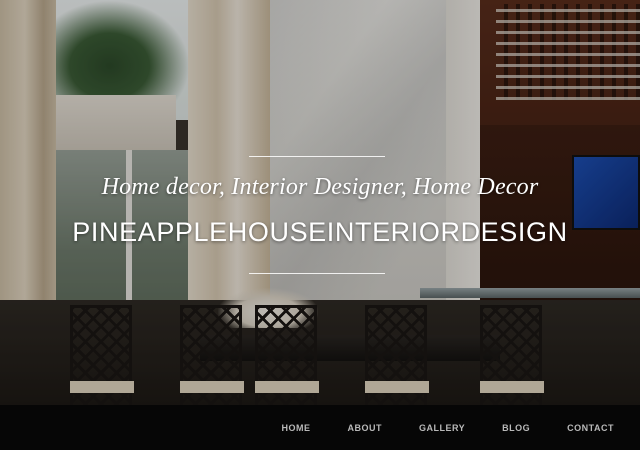  Describe the element at coordinates (442, 428) in the screenshot. I see `nav-item-gallery: GALLERY` at that location.